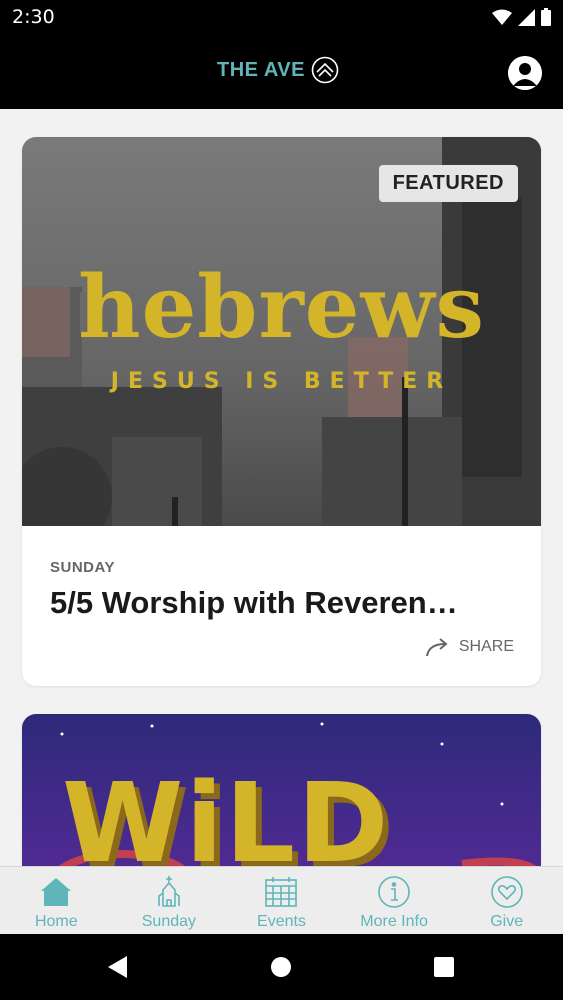 This screenshot has width=563, height=1000. Describe the element at coordinates (281, 17) in the screenshot. I see `status-bar: 2:30` at that location.